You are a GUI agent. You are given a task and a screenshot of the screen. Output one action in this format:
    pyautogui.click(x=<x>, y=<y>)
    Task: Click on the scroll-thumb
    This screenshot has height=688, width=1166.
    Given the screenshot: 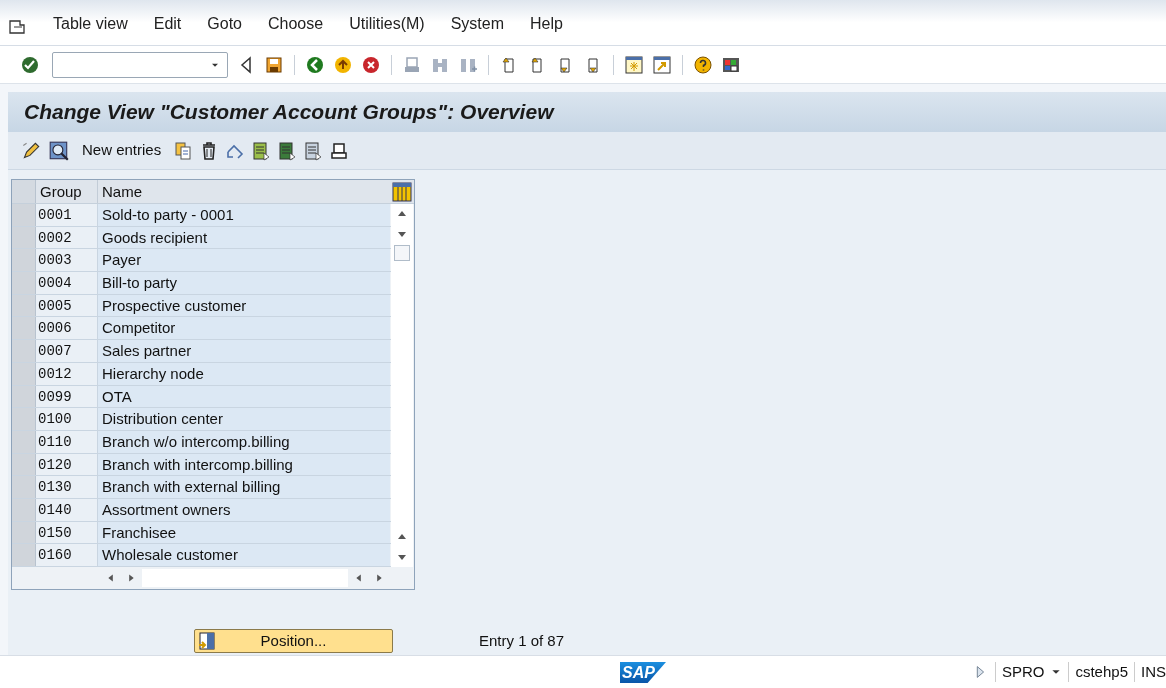 What is the action you would take?
    pyautogui.click(x=402, y=253)
    